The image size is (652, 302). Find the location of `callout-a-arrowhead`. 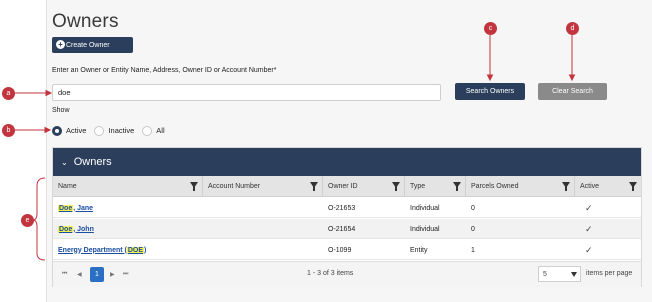

callout-a-arrowhead is located at coordinates (49, 93).